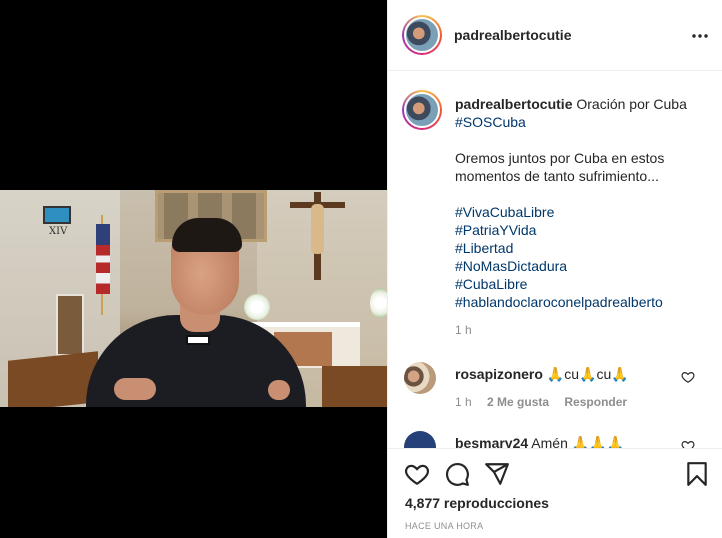 Image resolution: width=722 pixels, height=538 pixels. I want to click on comment-username: rosapizonero, so click(499, 374).